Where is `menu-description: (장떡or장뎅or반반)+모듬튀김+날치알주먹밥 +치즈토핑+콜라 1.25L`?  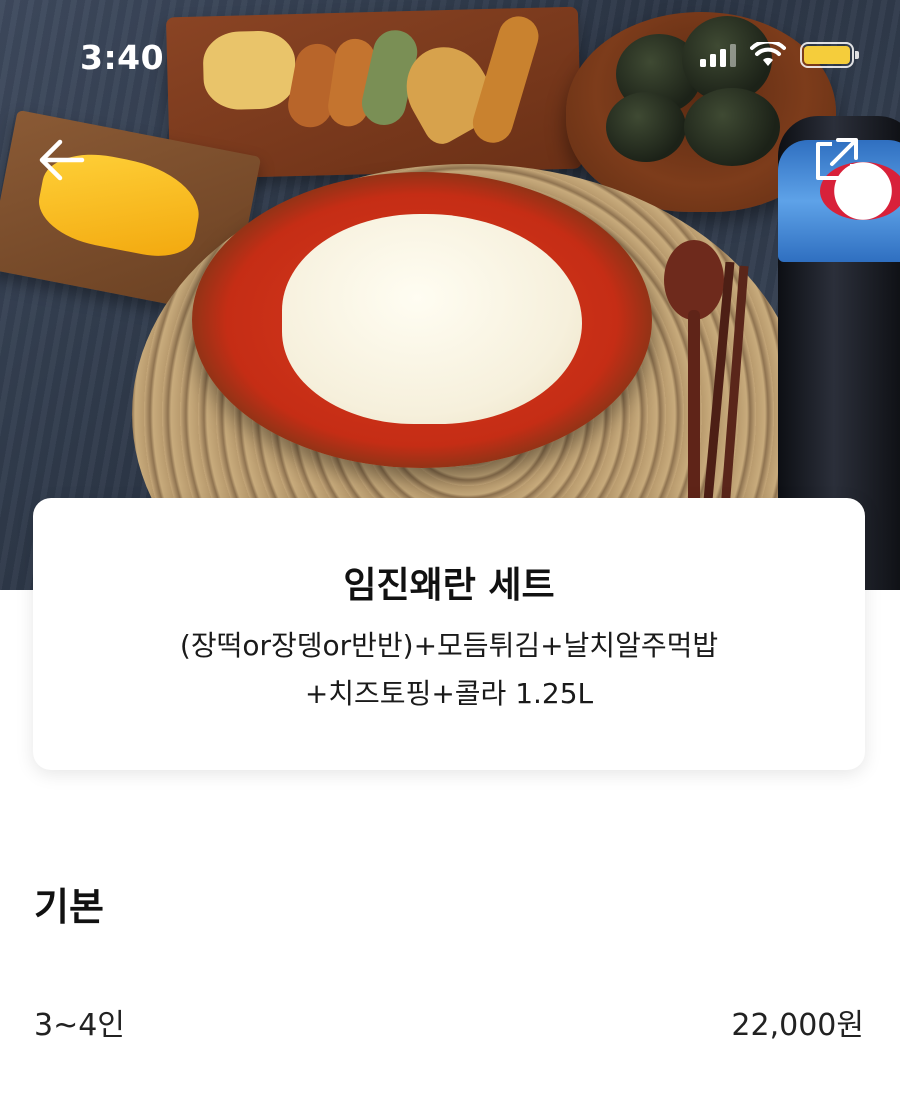 menu-description: (장떡or장뎅or반반)+모듬튀김+날치알주먹밥 +치즈토핑+콜라 1.25L is located at coordinates (449, 670).